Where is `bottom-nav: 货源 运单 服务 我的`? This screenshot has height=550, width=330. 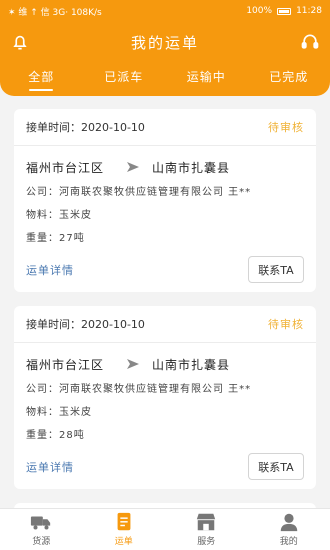
bottom-nav: 货源 运单 服务 我的 is located at coordinates (165, 529).